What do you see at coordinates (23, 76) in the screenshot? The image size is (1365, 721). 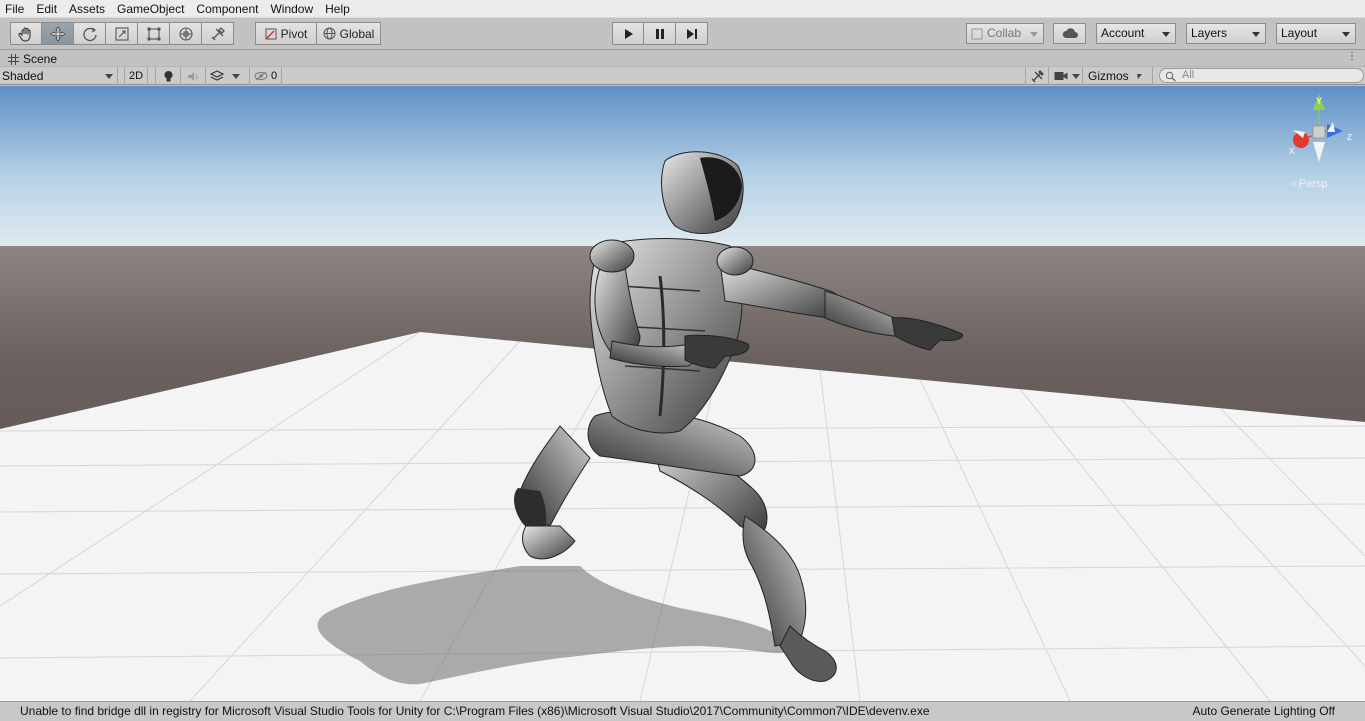 I see `shading-mode-label: Shaded` at bounding box center [23, 76].